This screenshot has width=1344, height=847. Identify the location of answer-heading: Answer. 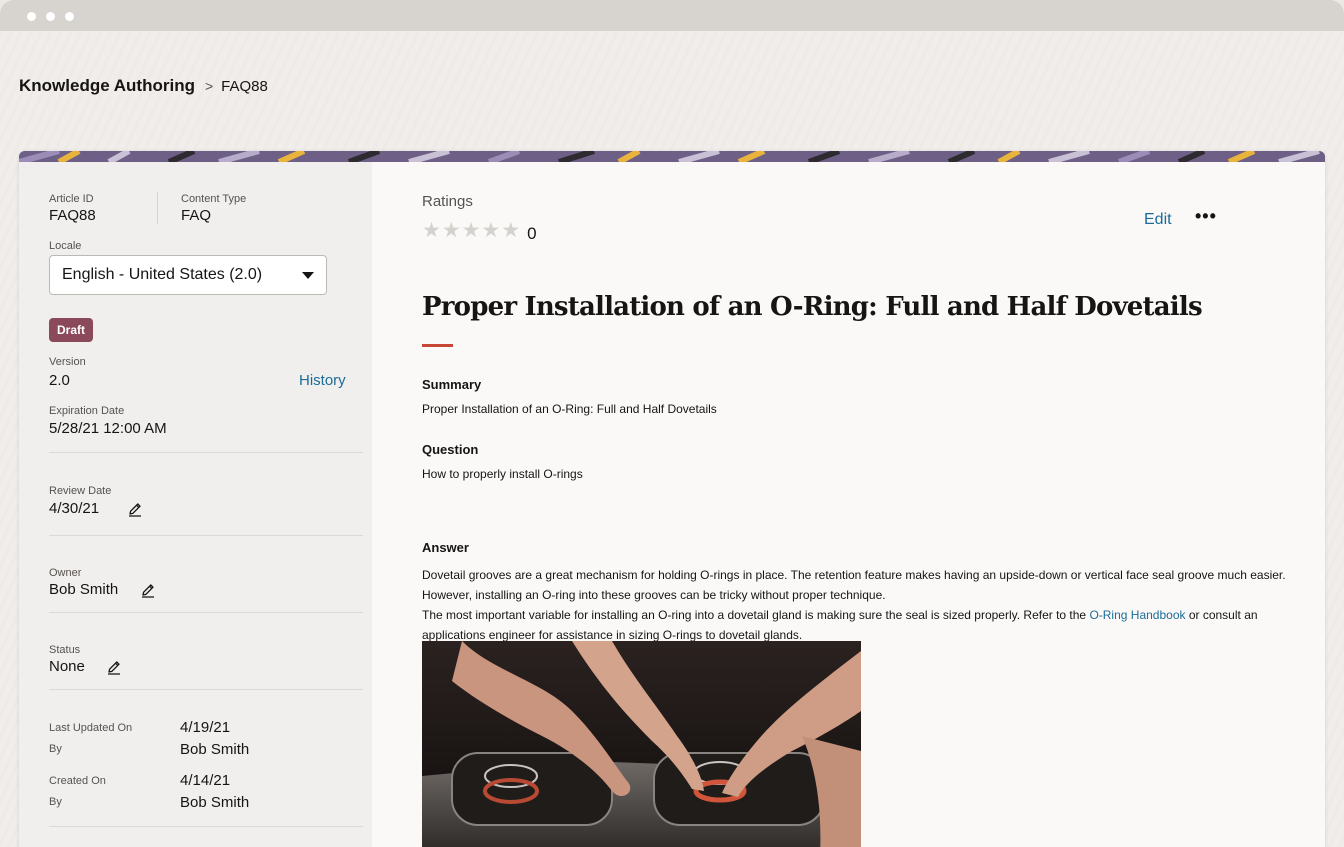
(445, 547).